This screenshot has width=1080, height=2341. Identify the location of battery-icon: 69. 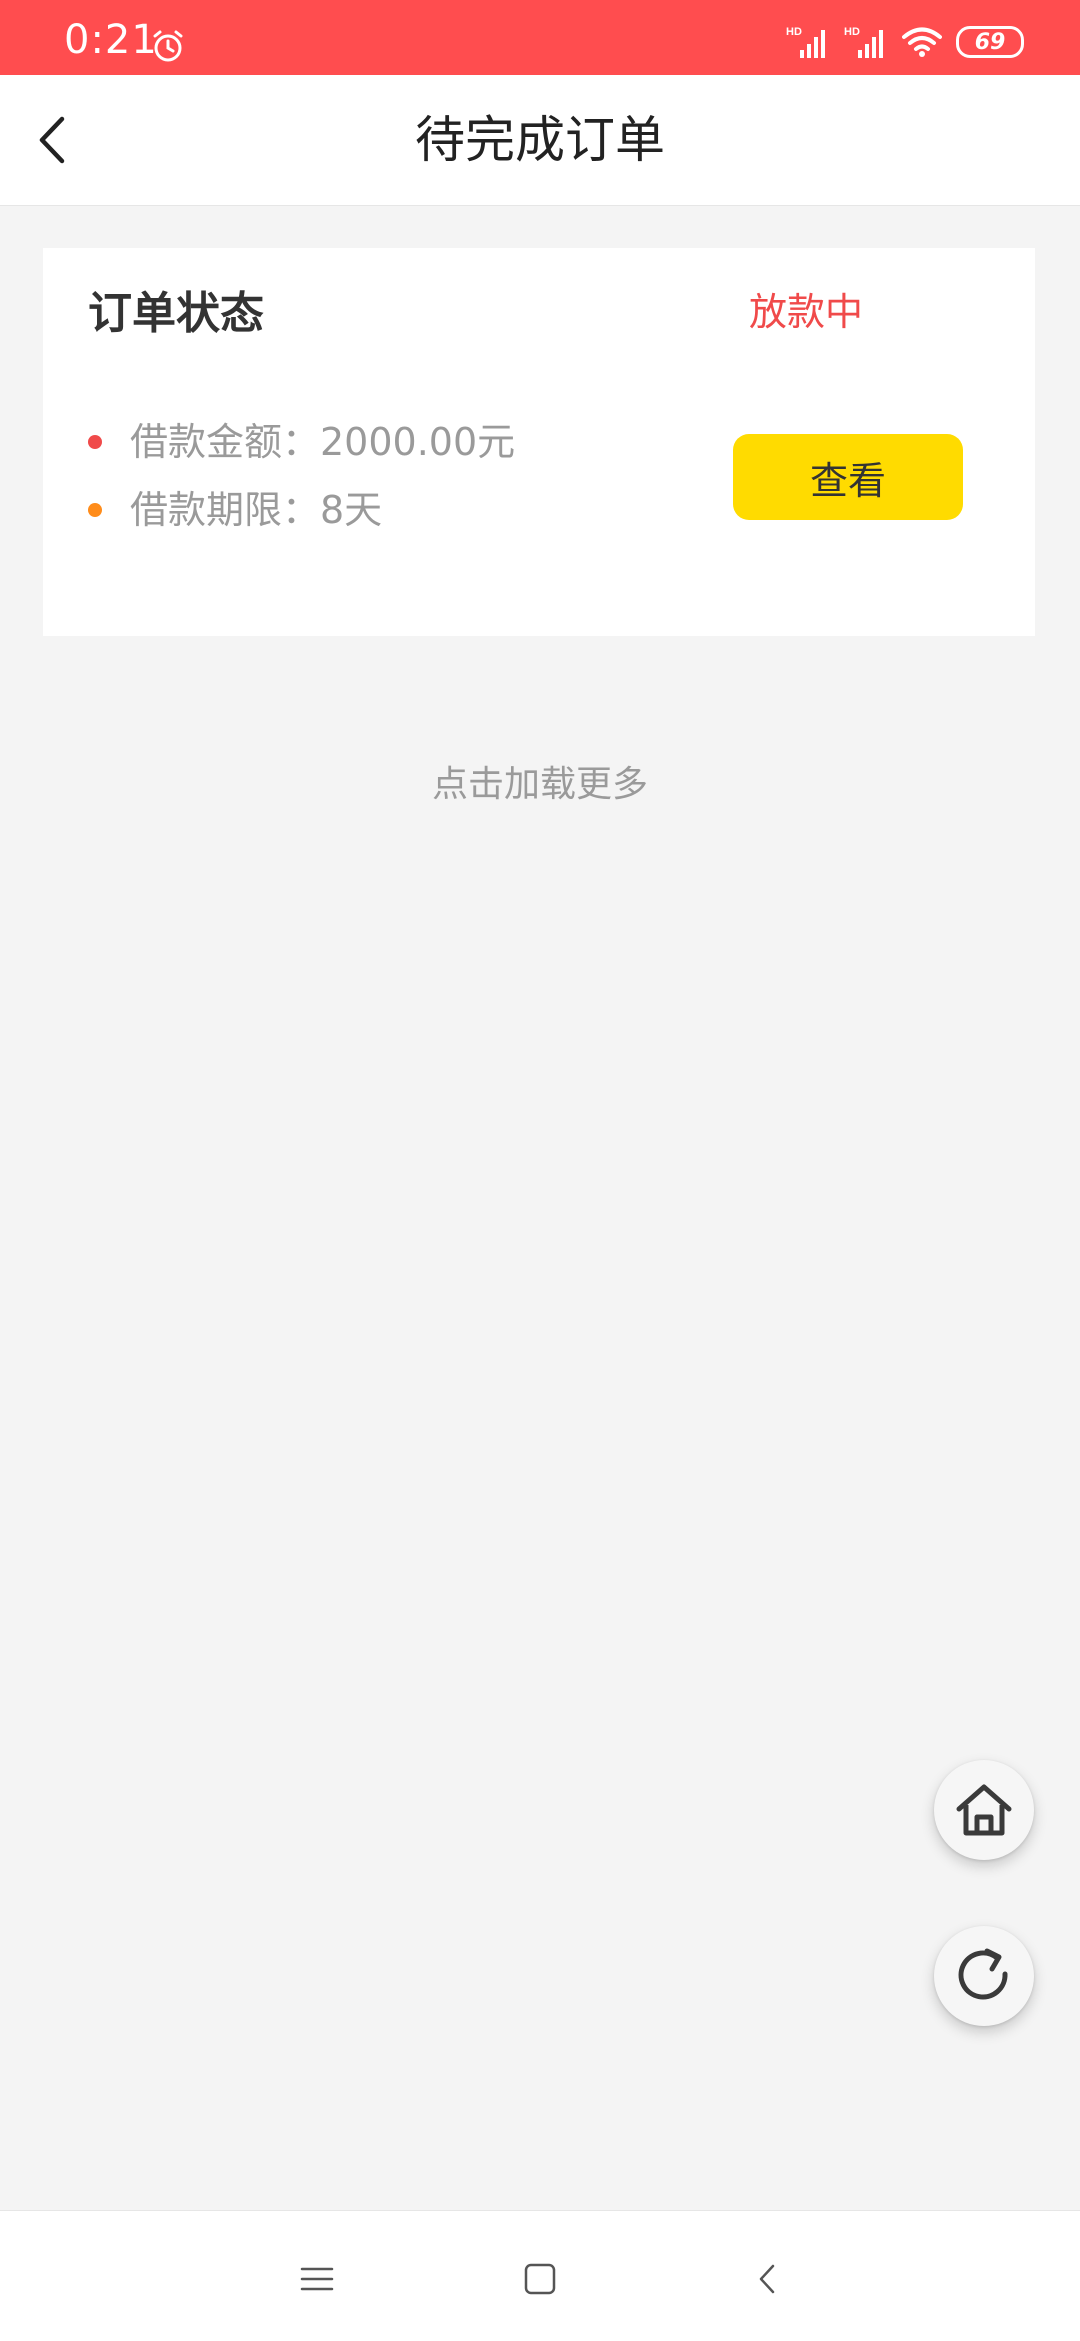
(990, 42).